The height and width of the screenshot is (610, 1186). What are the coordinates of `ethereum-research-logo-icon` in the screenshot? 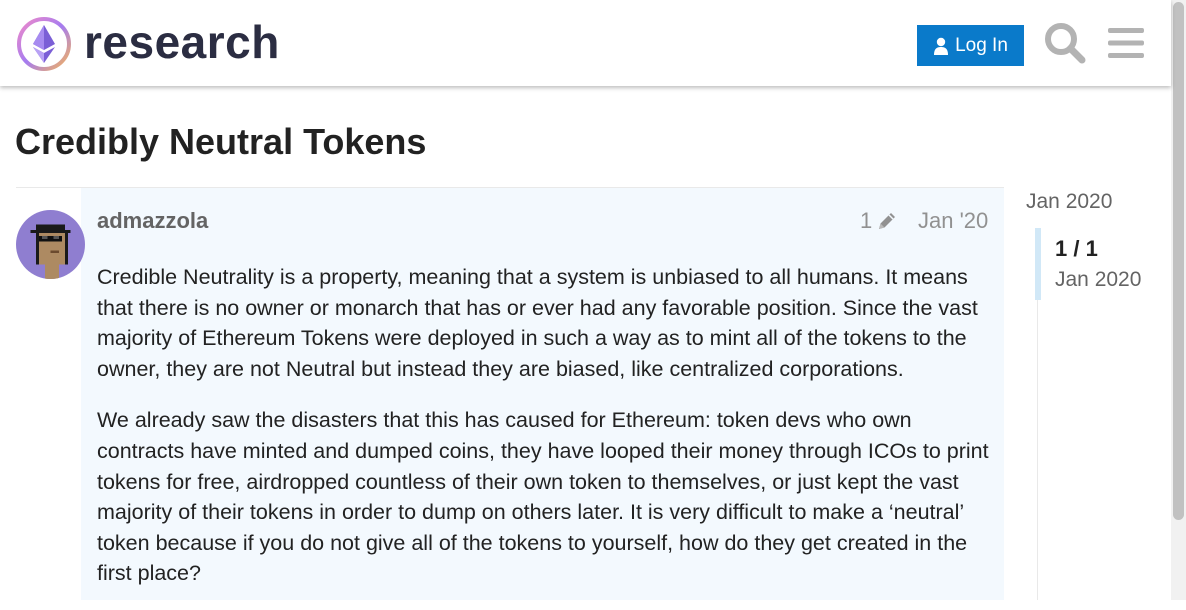 It's located at (44, 44).